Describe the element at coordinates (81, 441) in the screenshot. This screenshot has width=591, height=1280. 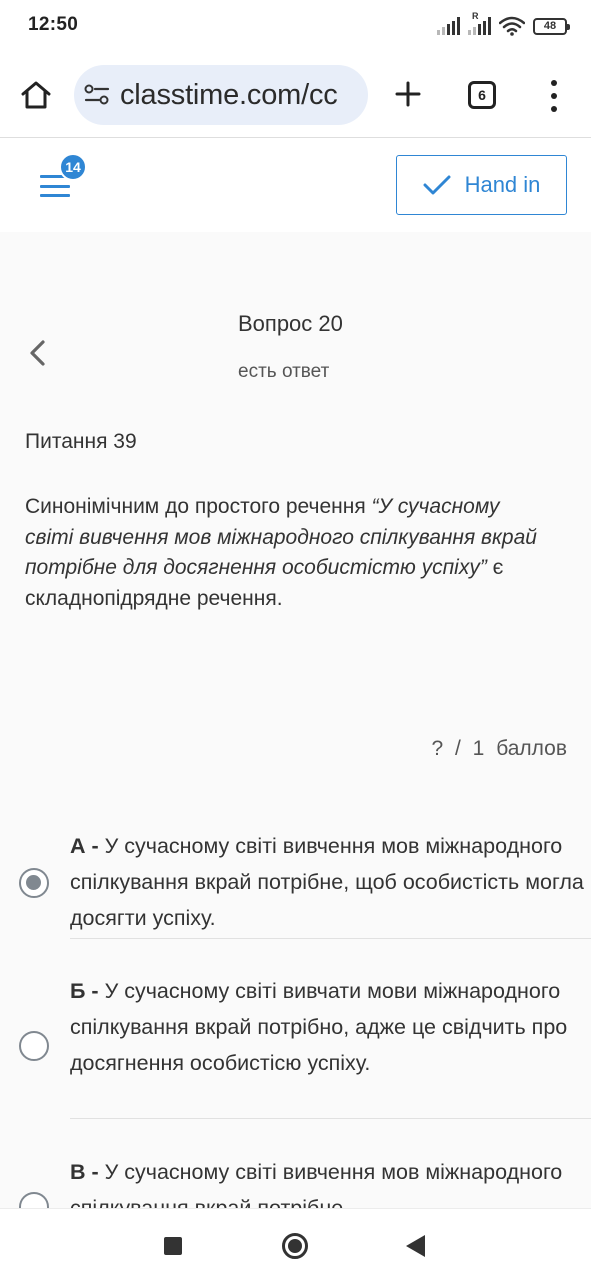
I see `question-number: Питання 39` at that location.